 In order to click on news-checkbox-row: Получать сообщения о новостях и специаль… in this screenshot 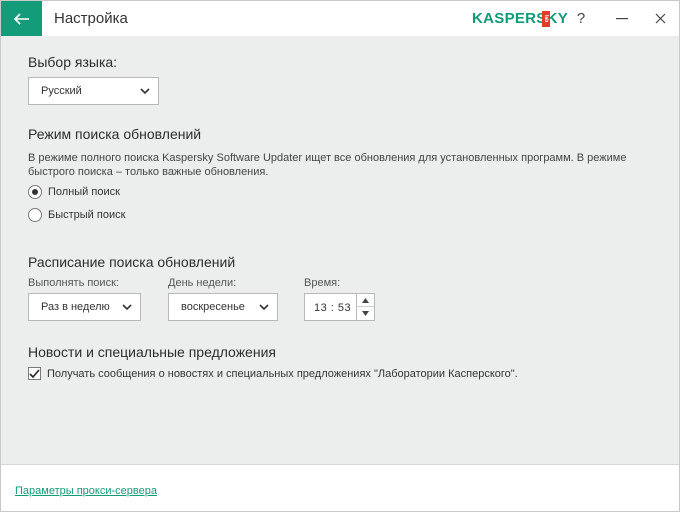, I will do `click(273, 373)`.